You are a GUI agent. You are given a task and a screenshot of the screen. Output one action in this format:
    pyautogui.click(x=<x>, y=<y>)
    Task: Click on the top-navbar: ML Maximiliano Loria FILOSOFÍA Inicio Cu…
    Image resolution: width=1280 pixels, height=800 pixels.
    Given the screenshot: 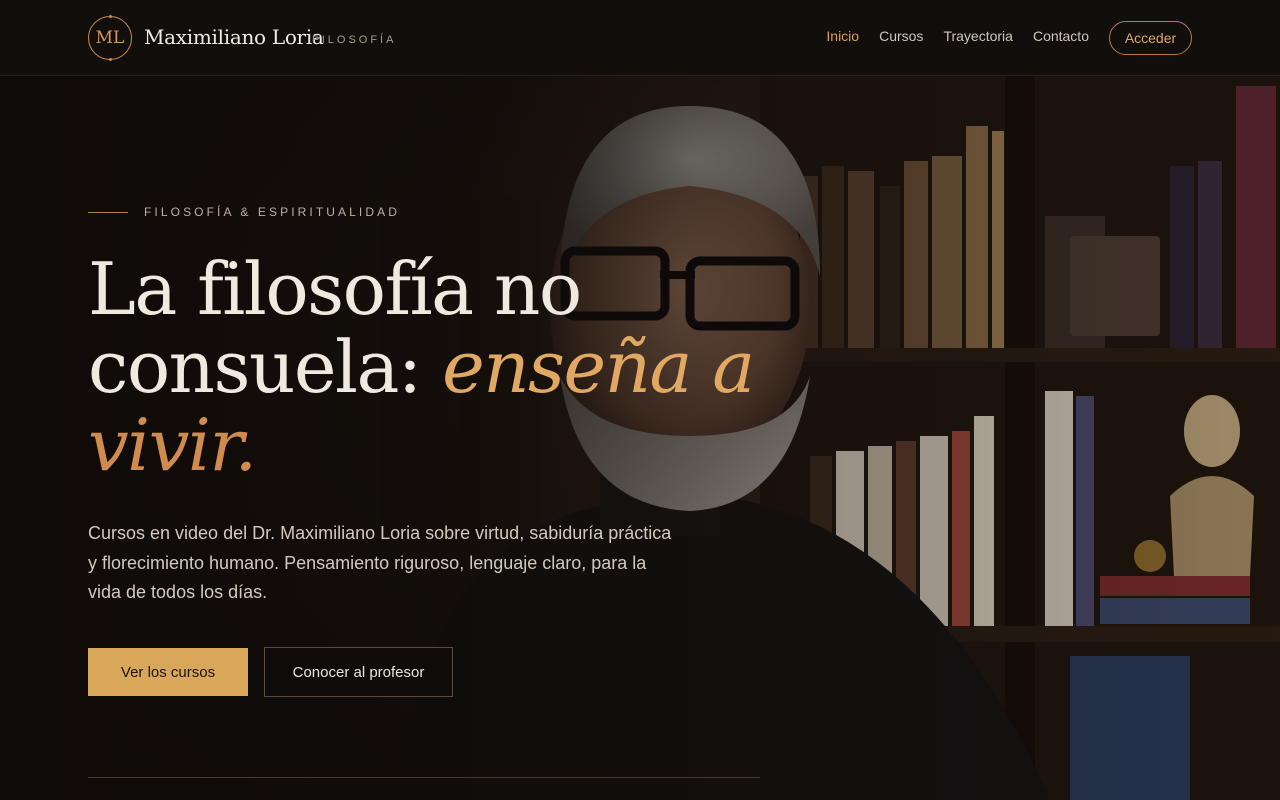 What is the action you would take?
    pyautogui.click(x=640, y=38)
    